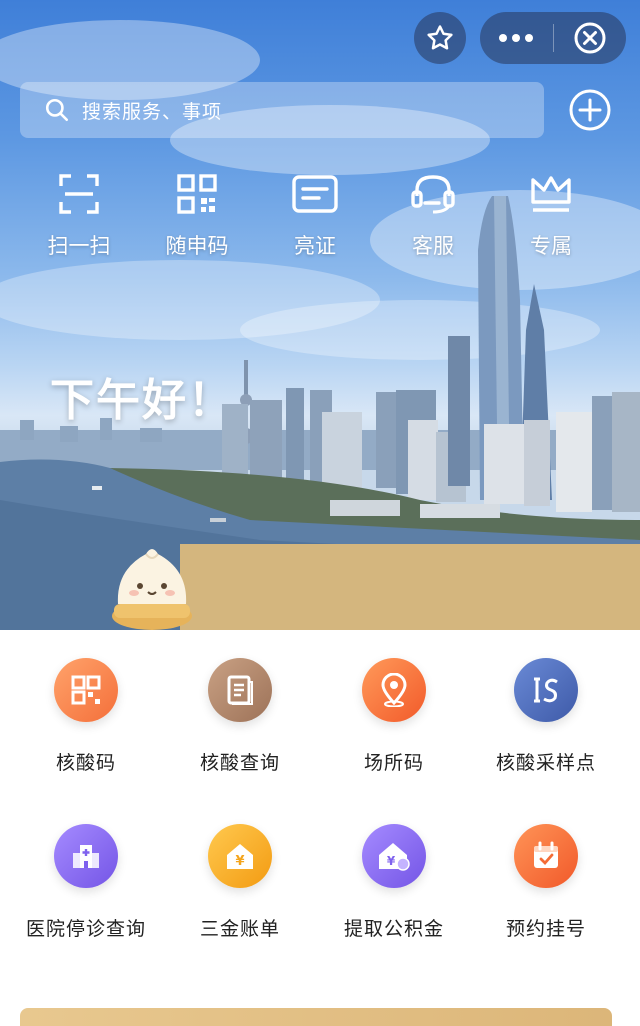 Image resolution: width=640 pixels, height=1026 pixels. I want to click on document-icon, so click(240, 690).